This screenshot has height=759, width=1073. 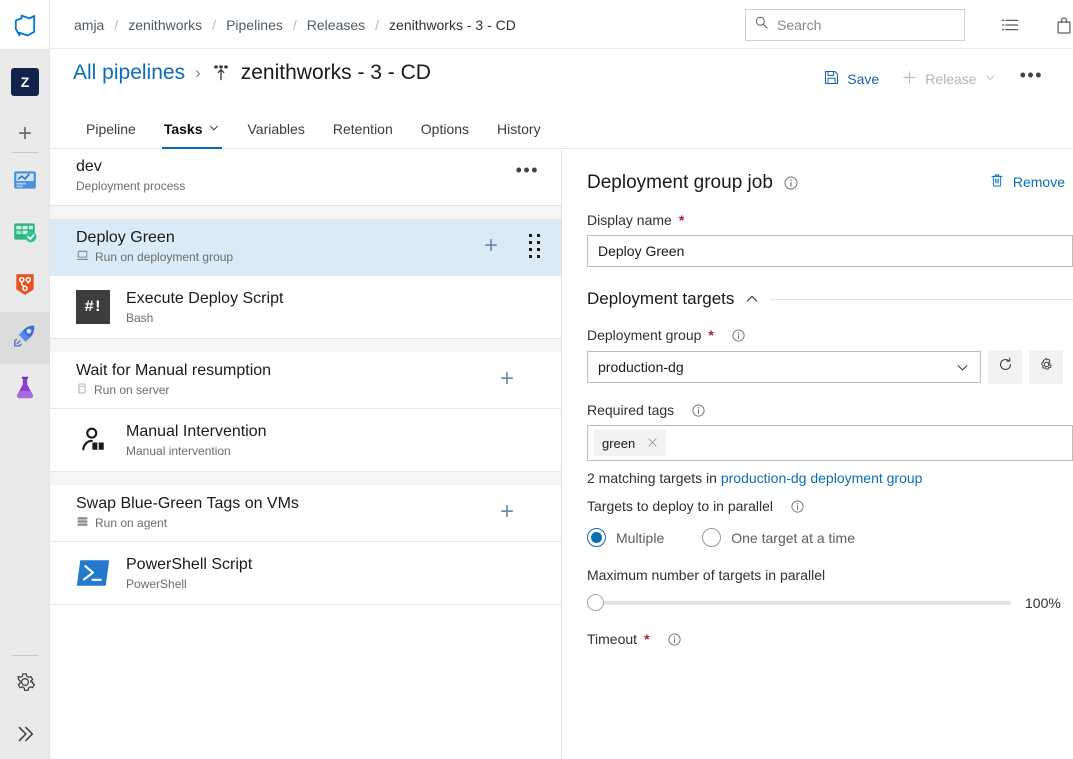 I want to click on deployment-group-label: Deployment group *, so click(x=818, y=335).